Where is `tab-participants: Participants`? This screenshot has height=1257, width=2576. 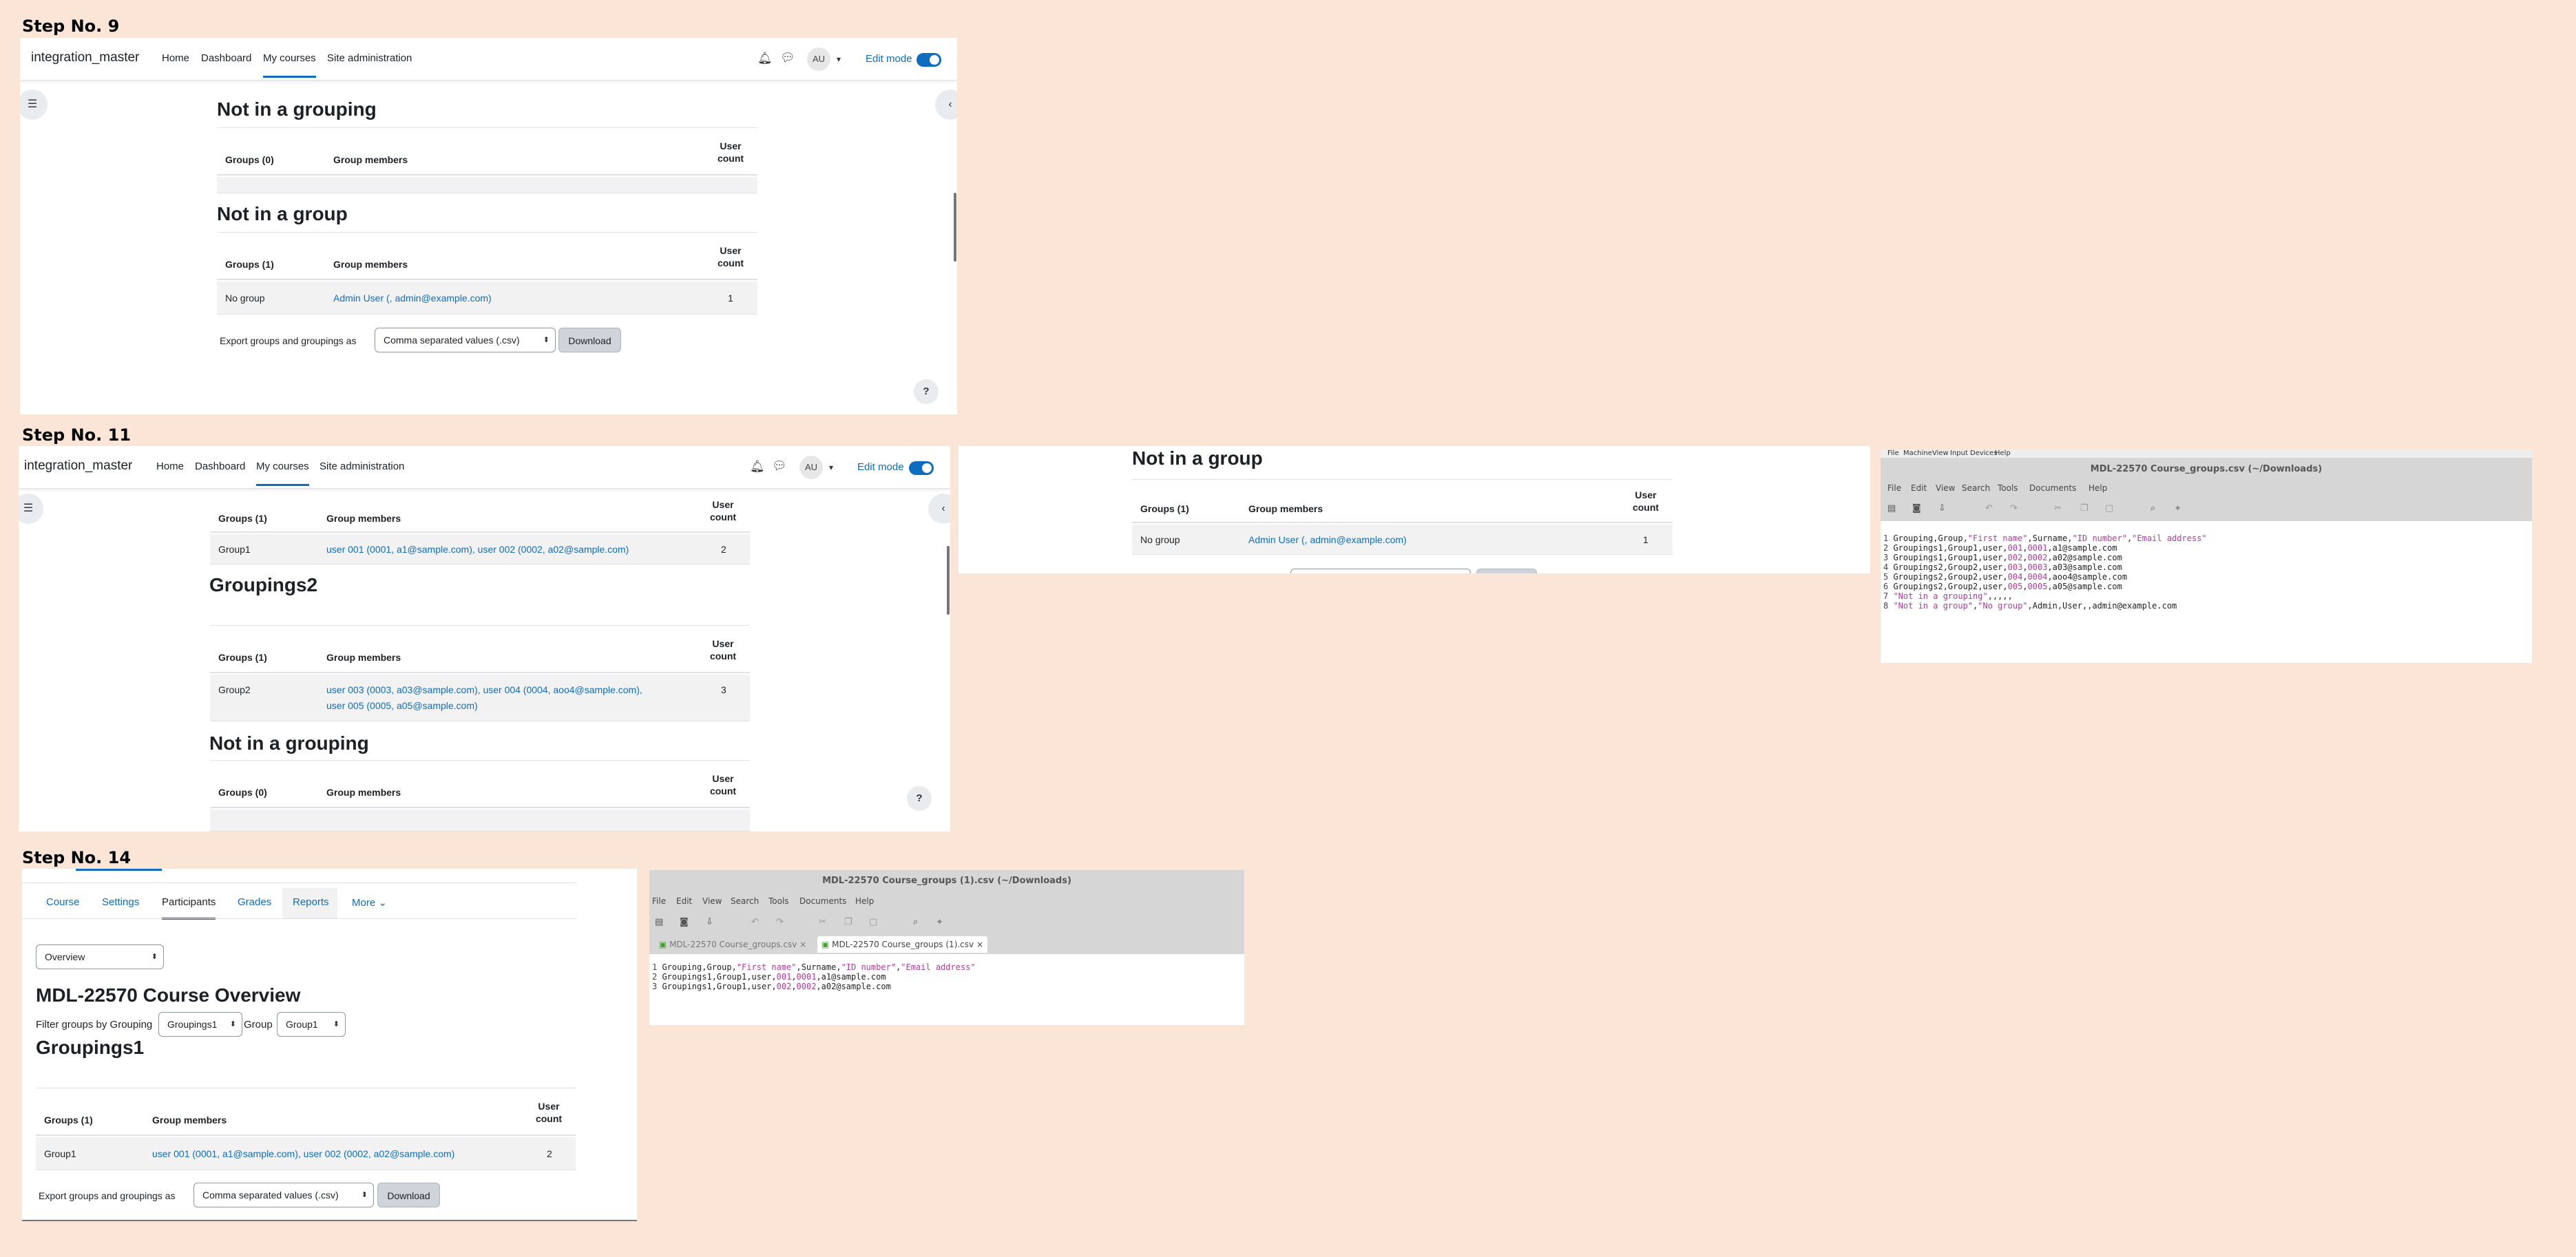 tab-participants: Participants is located at coordinates (189, 908).